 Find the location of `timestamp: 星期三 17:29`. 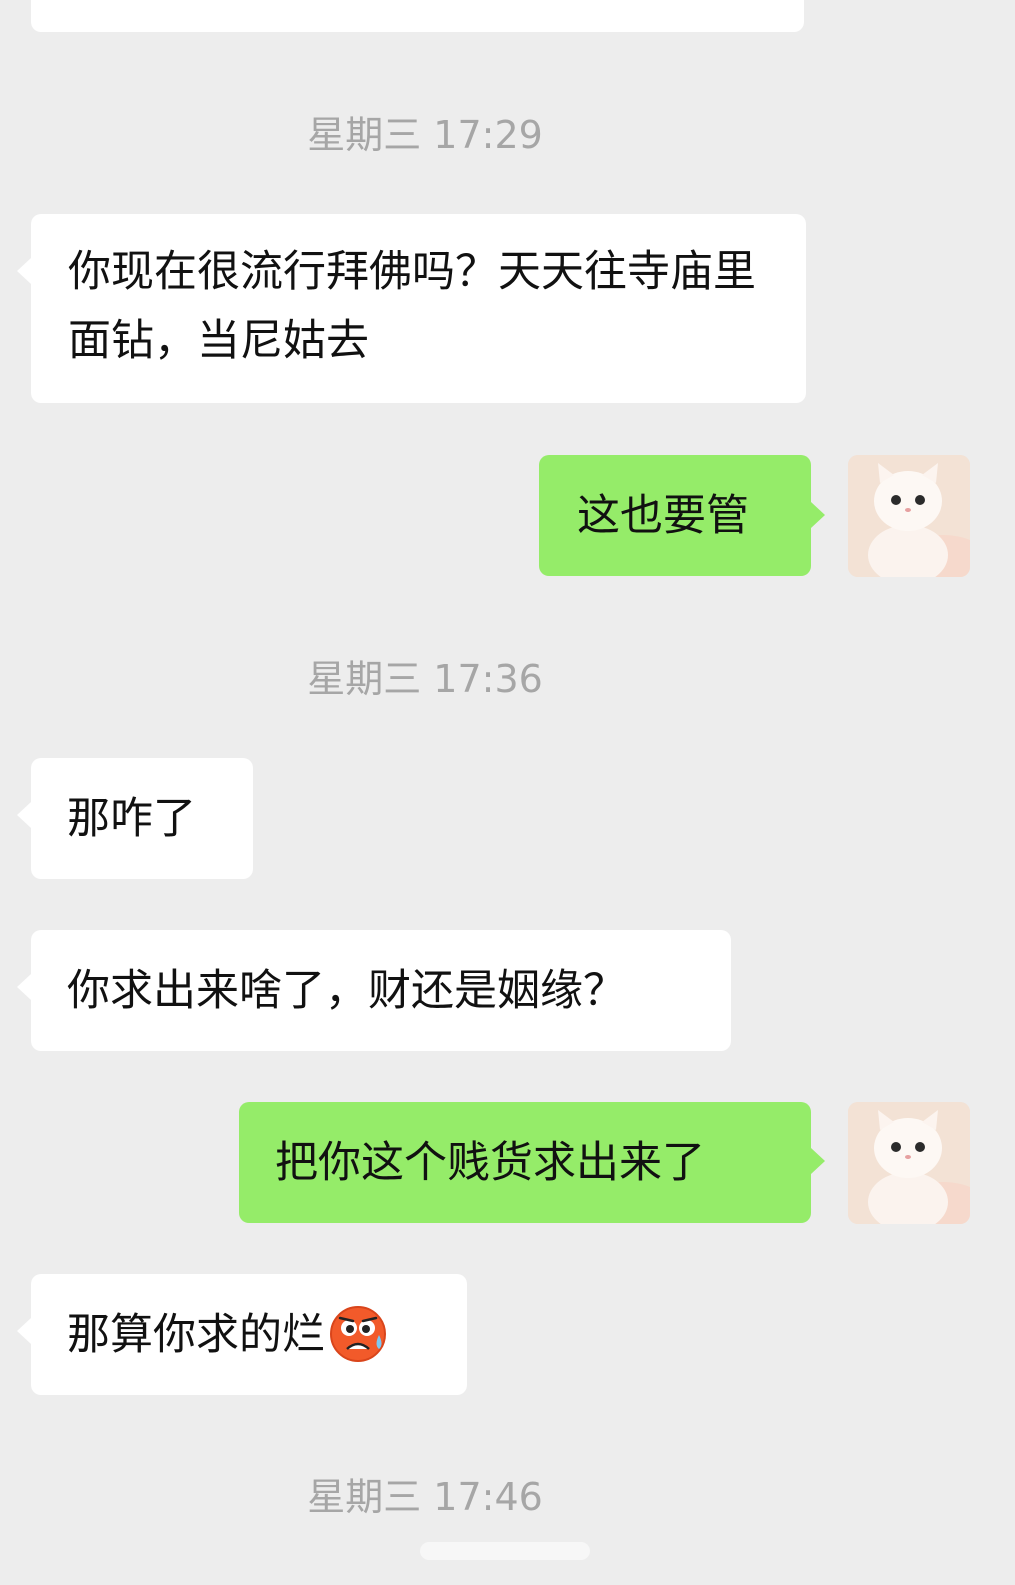

timestamp: 星期三 17:29 is located at coordinates (425, 135).